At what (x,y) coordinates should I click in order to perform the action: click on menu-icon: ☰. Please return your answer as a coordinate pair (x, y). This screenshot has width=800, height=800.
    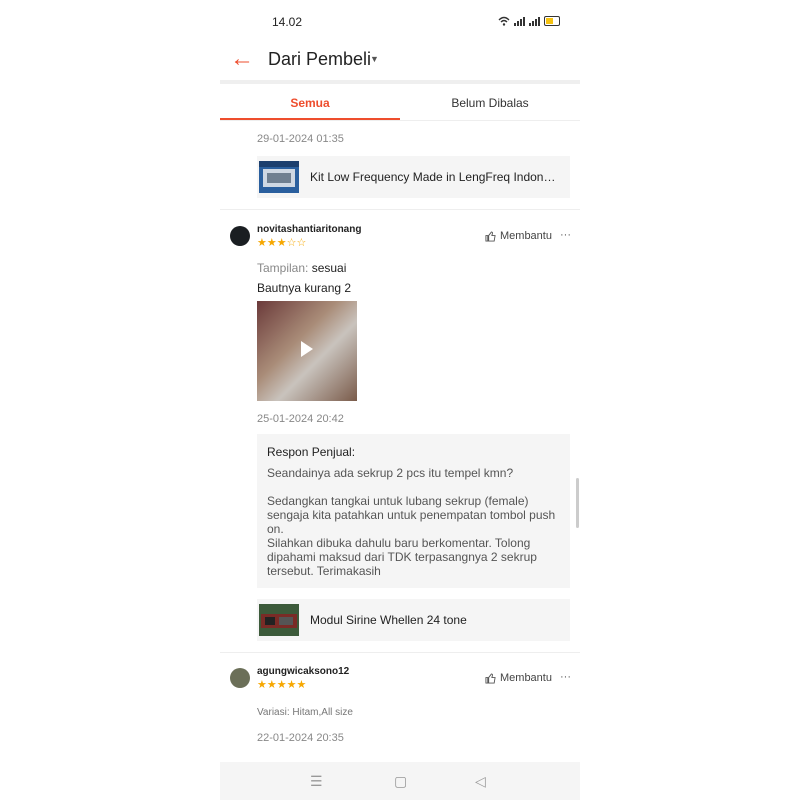
    Looking at the image, I should click on (316, 781).